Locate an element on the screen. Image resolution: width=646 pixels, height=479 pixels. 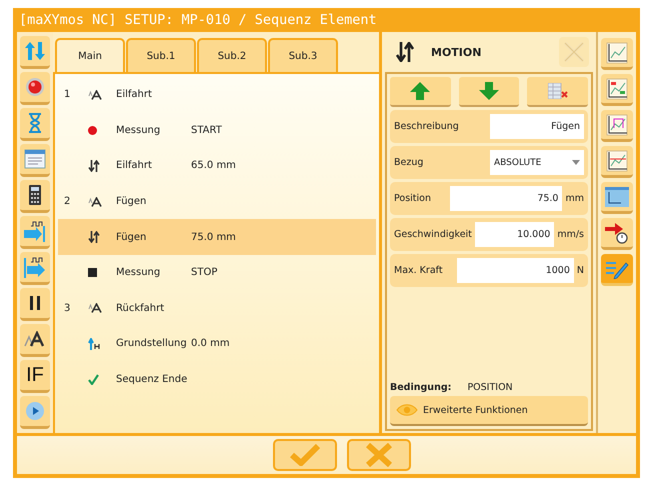
step-label: Grundstellung is located at coordinates (152, 344).